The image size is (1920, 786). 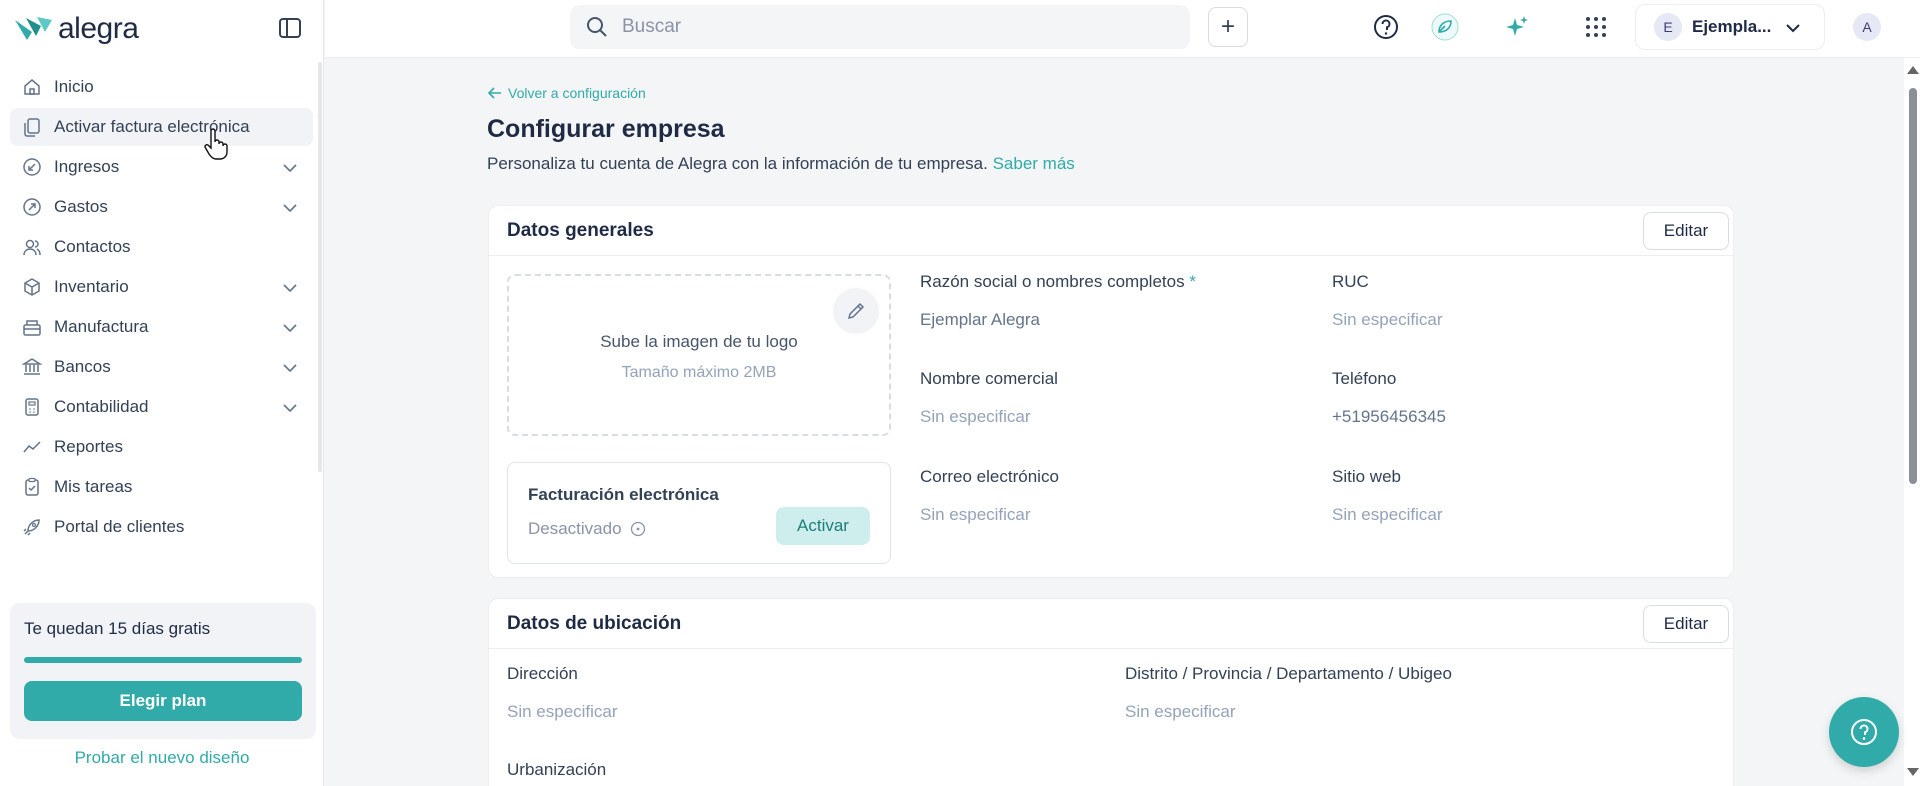 What do you see at coordinates (1913, 286) in the screenshot?
I see `scrollbar-thumb` at bounding box center [1913, 286].